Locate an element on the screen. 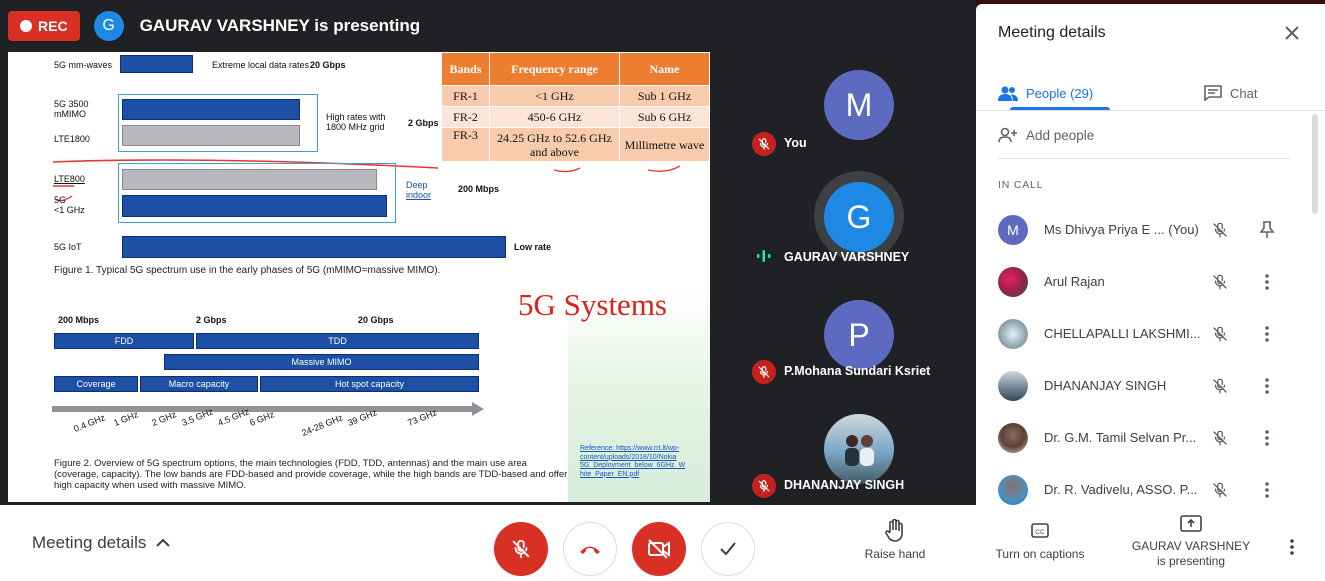 This screenshot has height=581, width=1325. participant-avatar: M is located at coordinates (1013, 230).